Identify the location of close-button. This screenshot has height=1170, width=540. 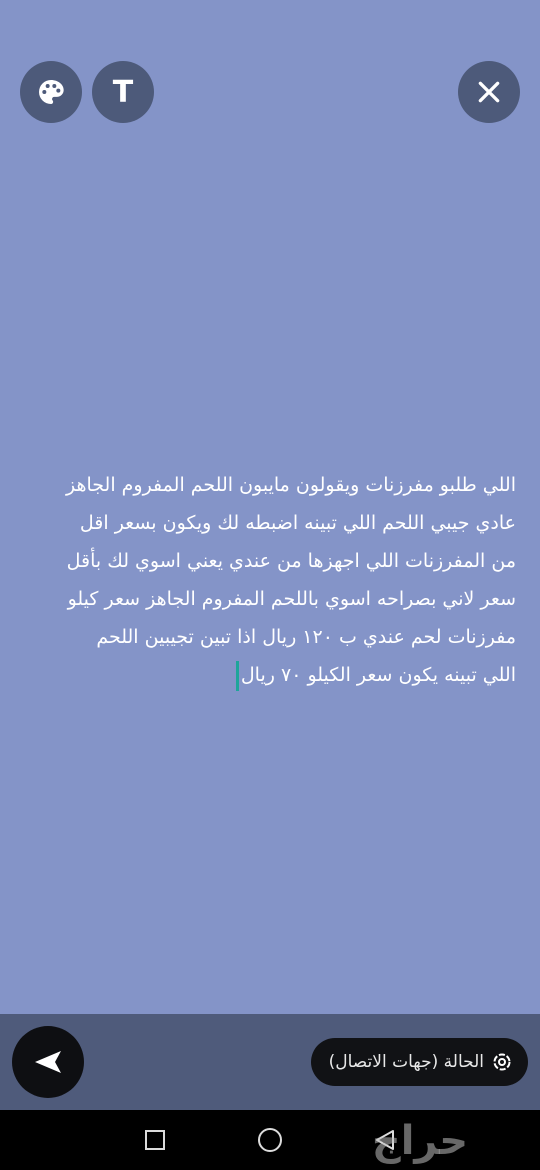
(489, 92).